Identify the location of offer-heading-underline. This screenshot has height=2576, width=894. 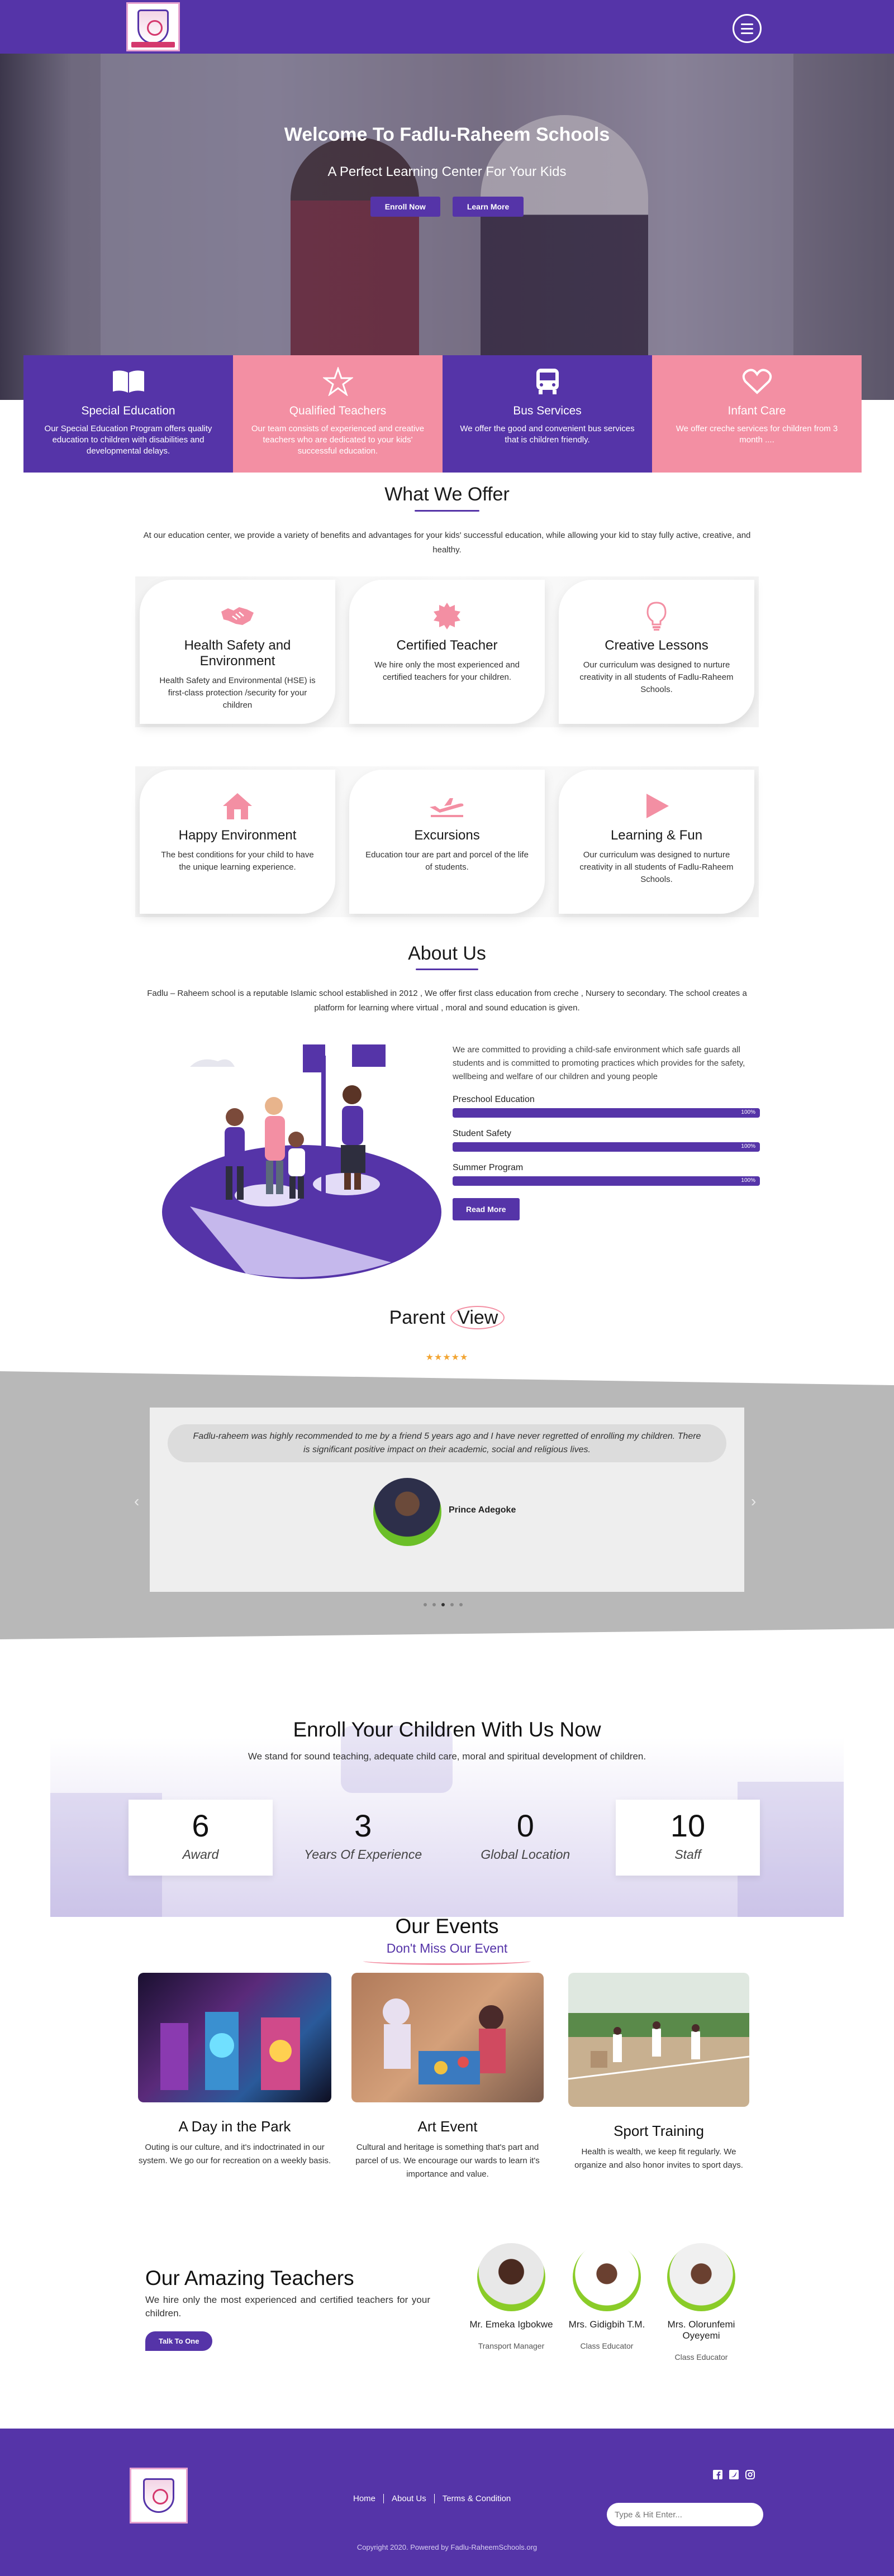
(447, 511).